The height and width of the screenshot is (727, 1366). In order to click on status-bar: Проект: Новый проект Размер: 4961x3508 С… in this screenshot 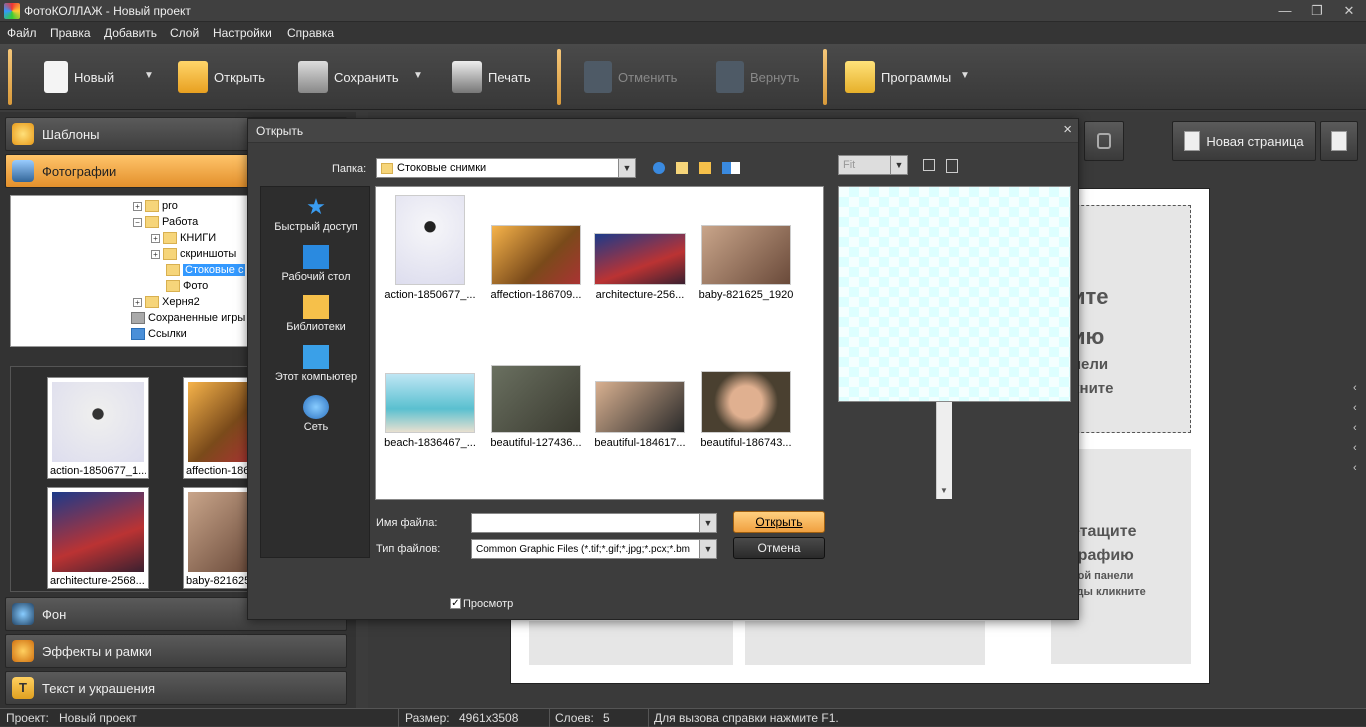, I will do `click(683, 717)`.